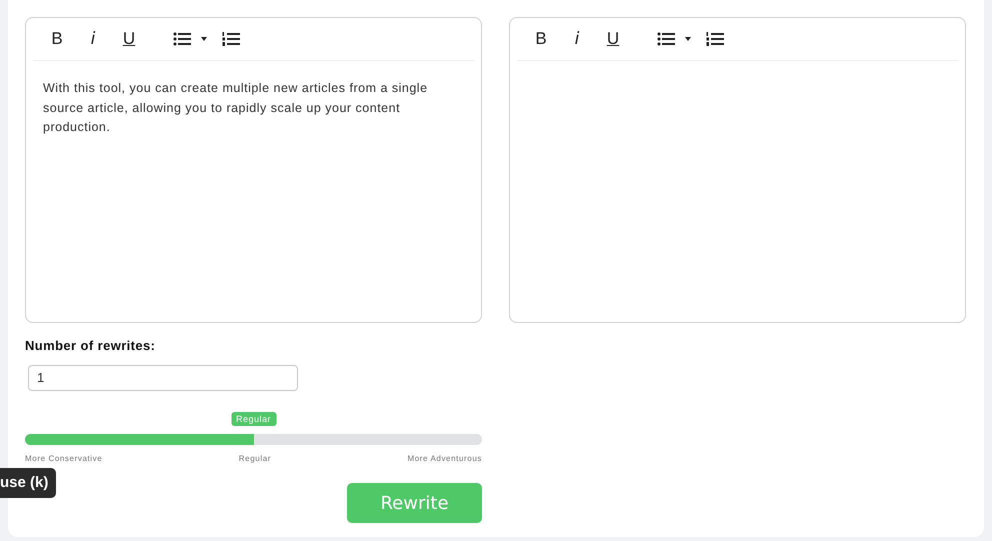 The height and width of the screenshot is (541, 992). I want to click on slider-scale-label: More Conservative, so click(63, 458).